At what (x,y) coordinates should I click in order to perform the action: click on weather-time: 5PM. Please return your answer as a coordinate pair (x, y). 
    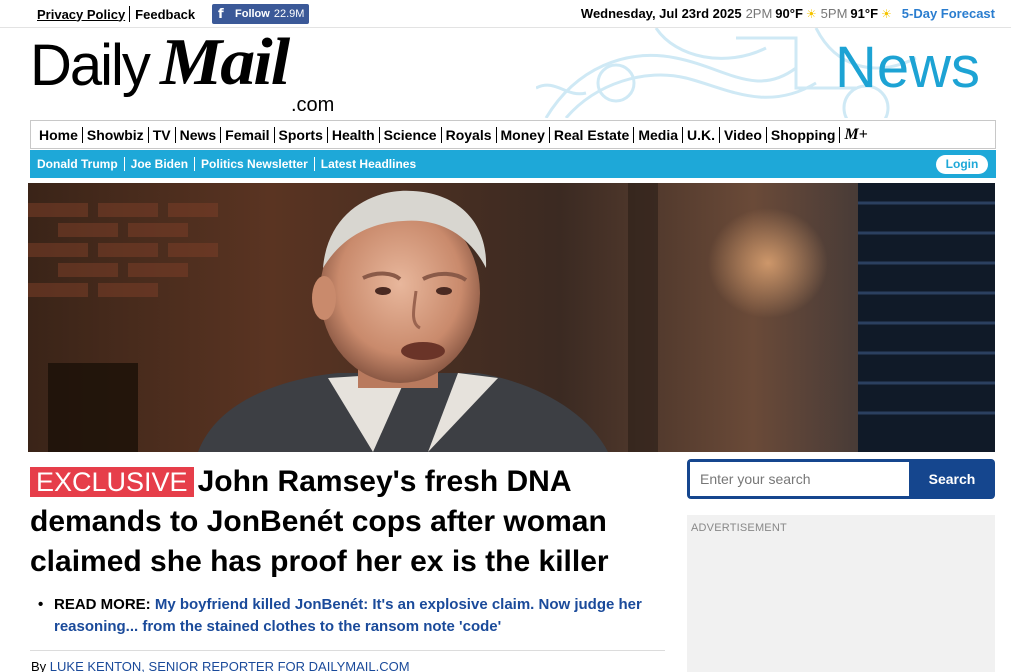
    Looking at the image, I should click on (834, 13).